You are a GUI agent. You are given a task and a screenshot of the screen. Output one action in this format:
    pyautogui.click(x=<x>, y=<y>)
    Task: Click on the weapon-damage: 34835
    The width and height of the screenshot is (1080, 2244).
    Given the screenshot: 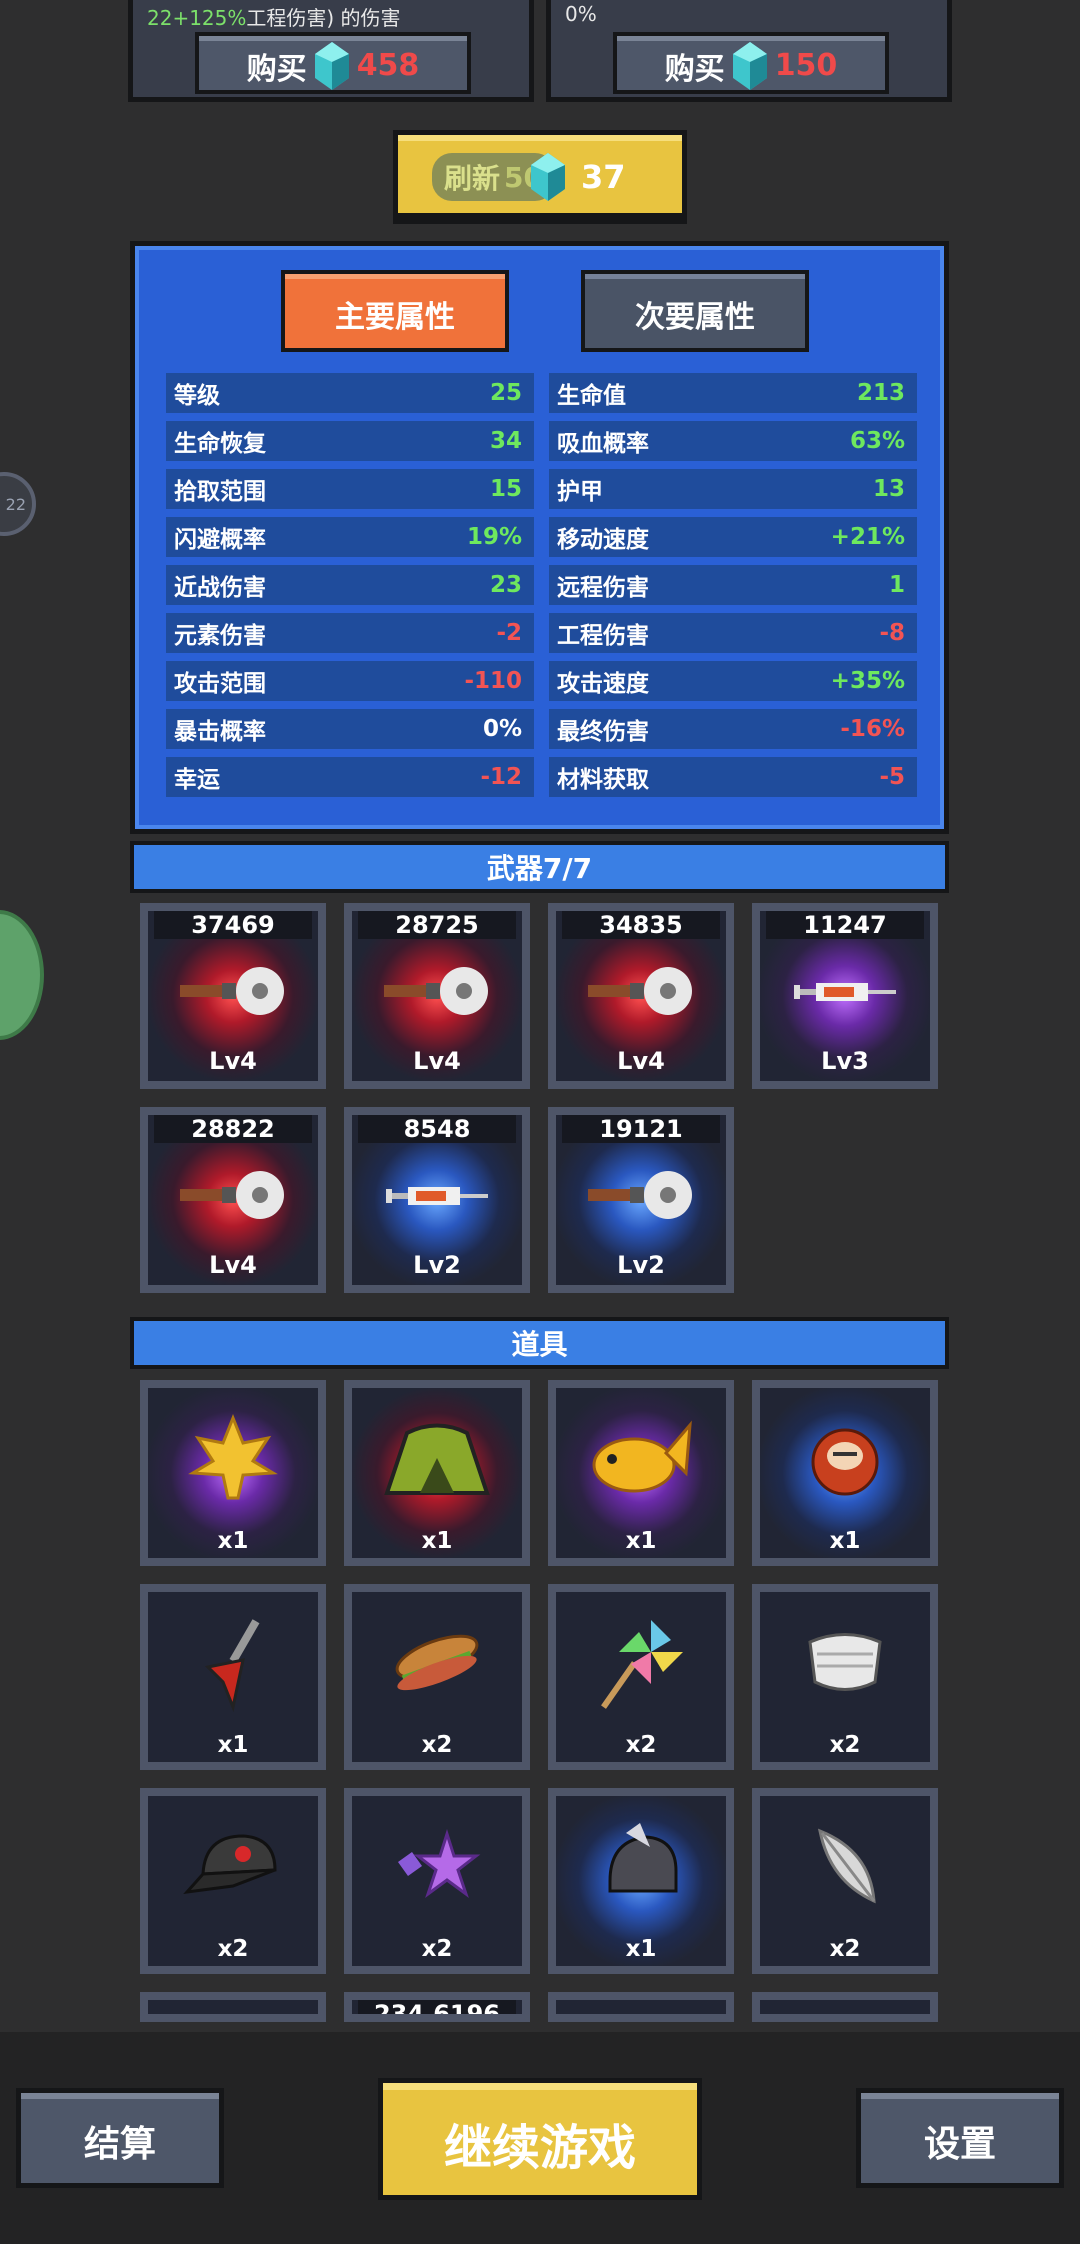 What is the action you would take?
    pyautogui.click(x=641, y=925)
    